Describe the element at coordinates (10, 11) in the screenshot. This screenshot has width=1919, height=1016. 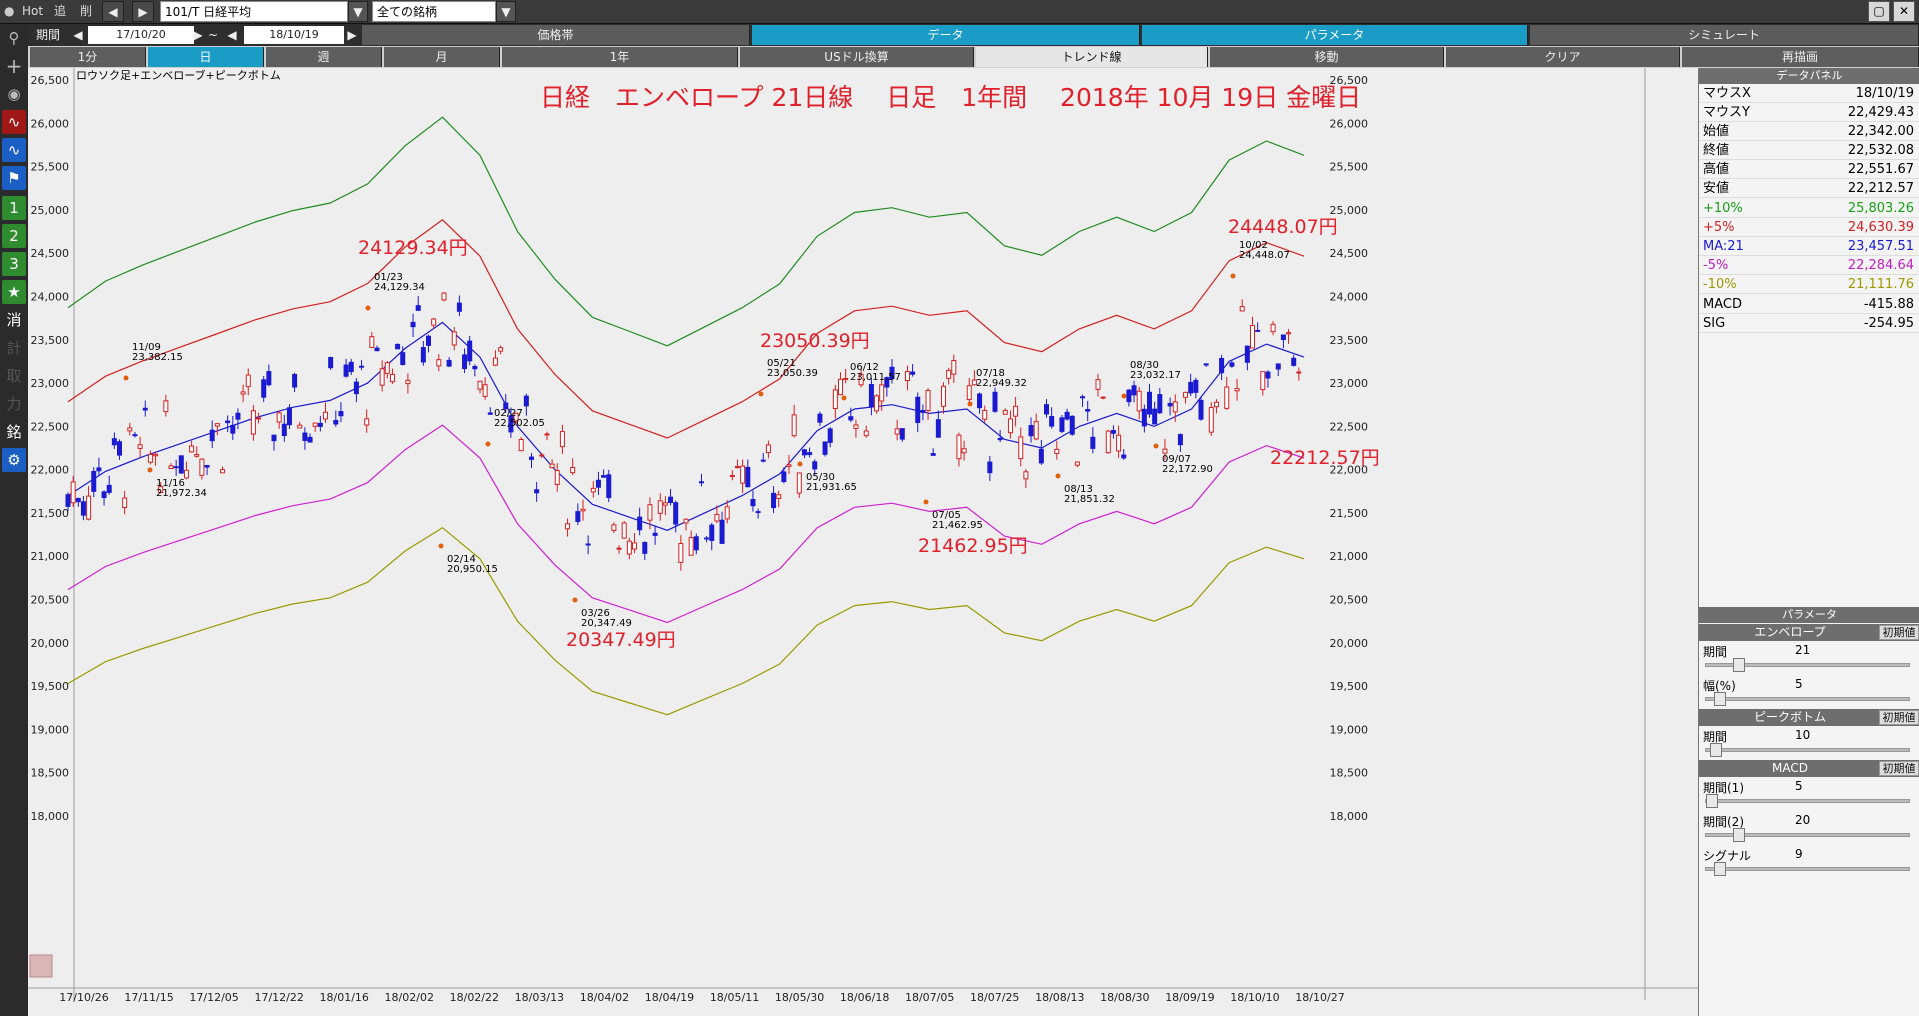
I see `bulb-icon: ●` at that location.